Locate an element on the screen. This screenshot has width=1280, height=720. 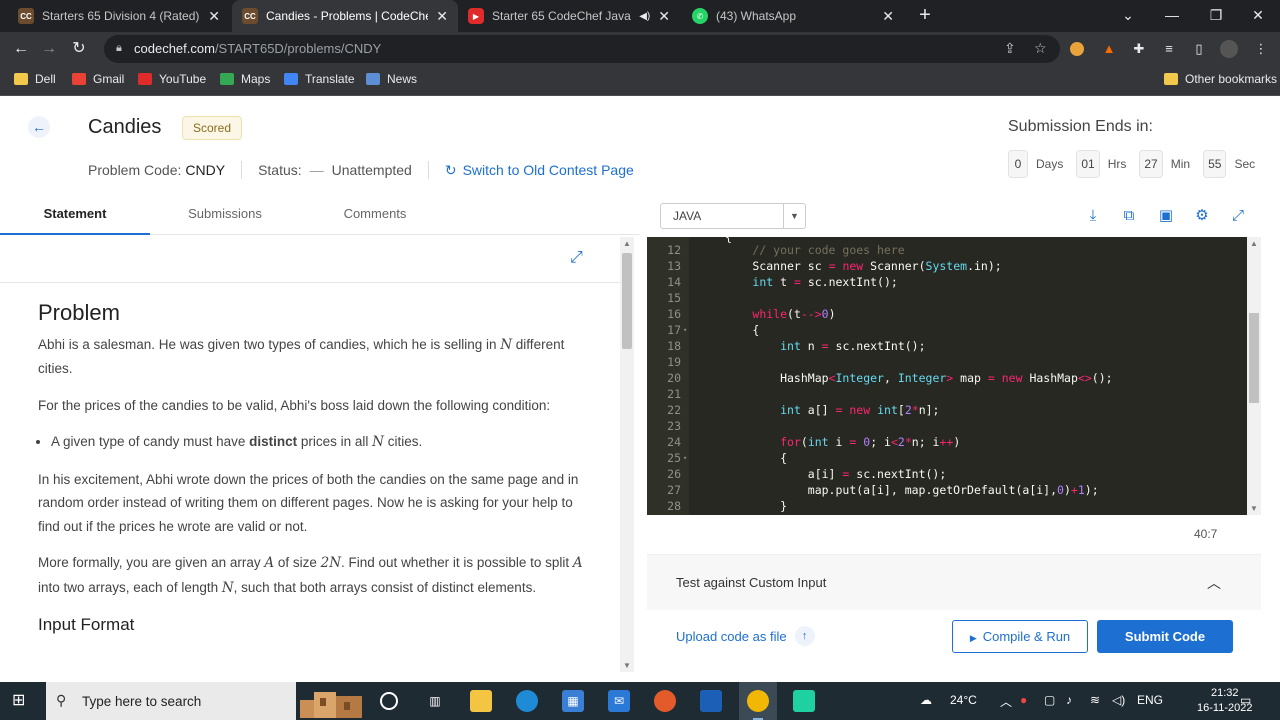
math-var: A is located at coordinates (269, 563).